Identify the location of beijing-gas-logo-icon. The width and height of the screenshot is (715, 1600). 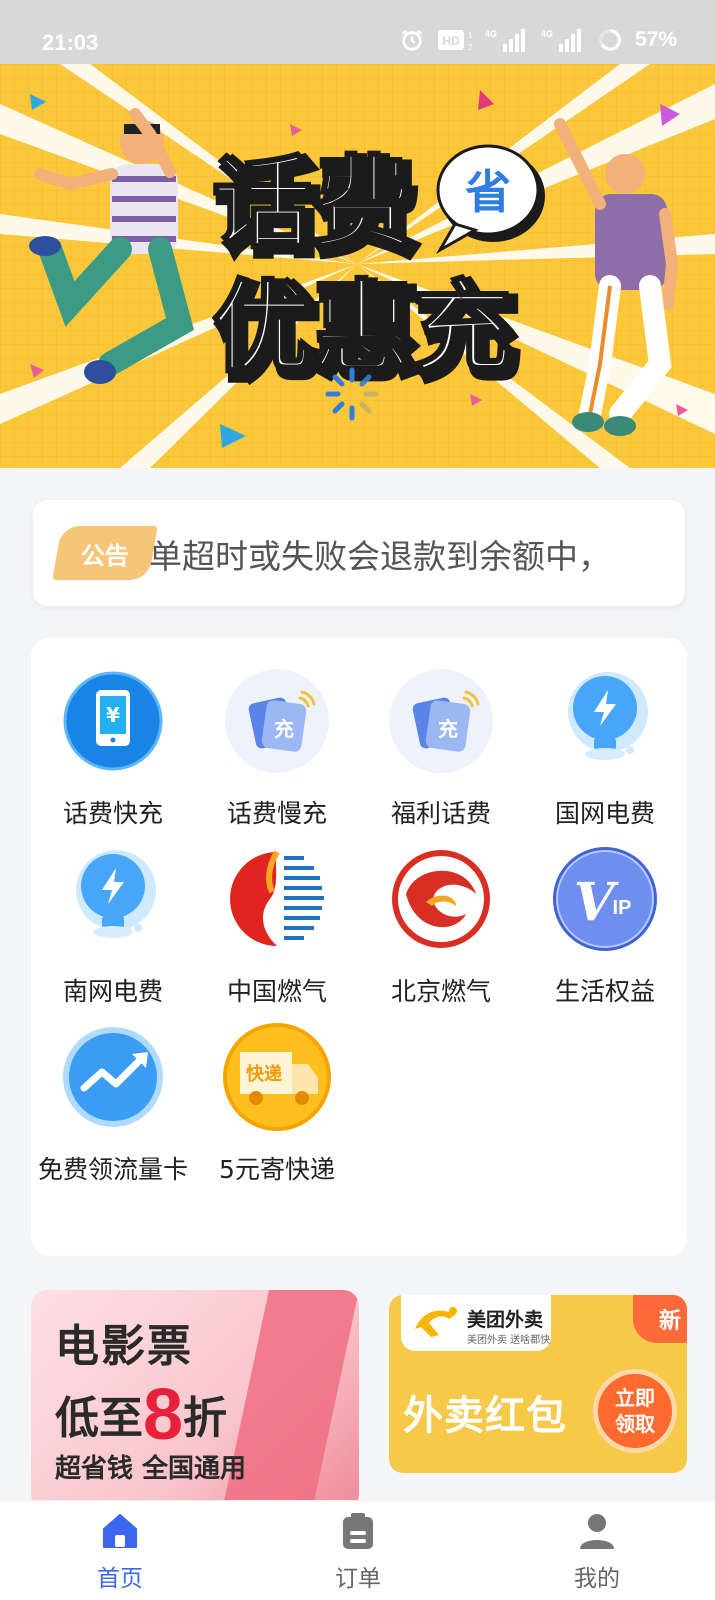
(441, 899).